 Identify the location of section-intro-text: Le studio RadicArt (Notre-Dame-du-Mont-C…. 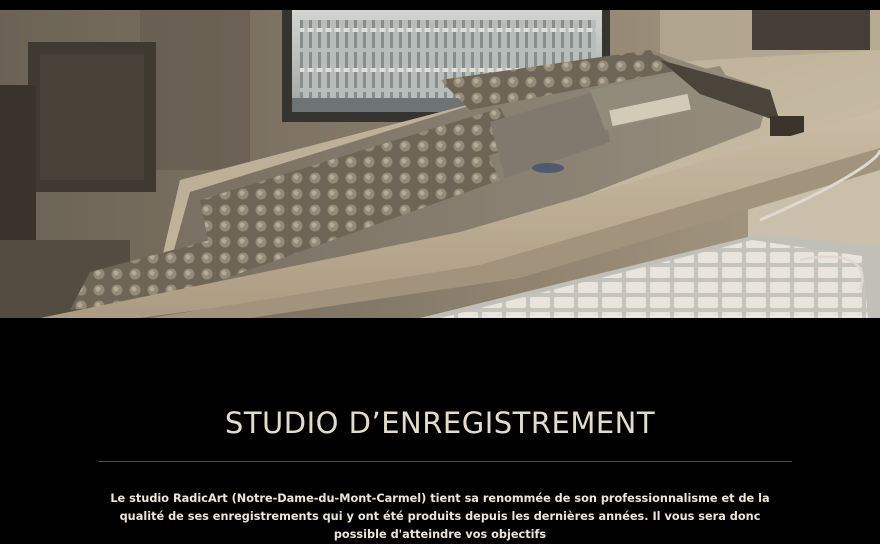
(440, 516).